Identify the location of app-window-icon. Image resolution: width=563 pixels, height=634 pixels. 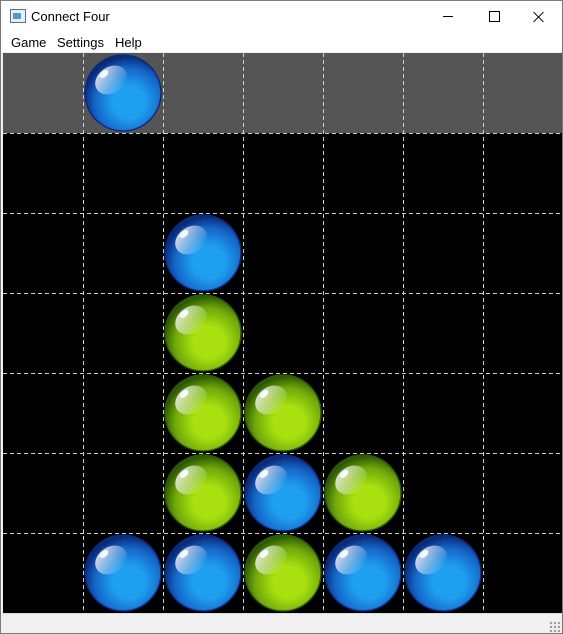
(18, 16).